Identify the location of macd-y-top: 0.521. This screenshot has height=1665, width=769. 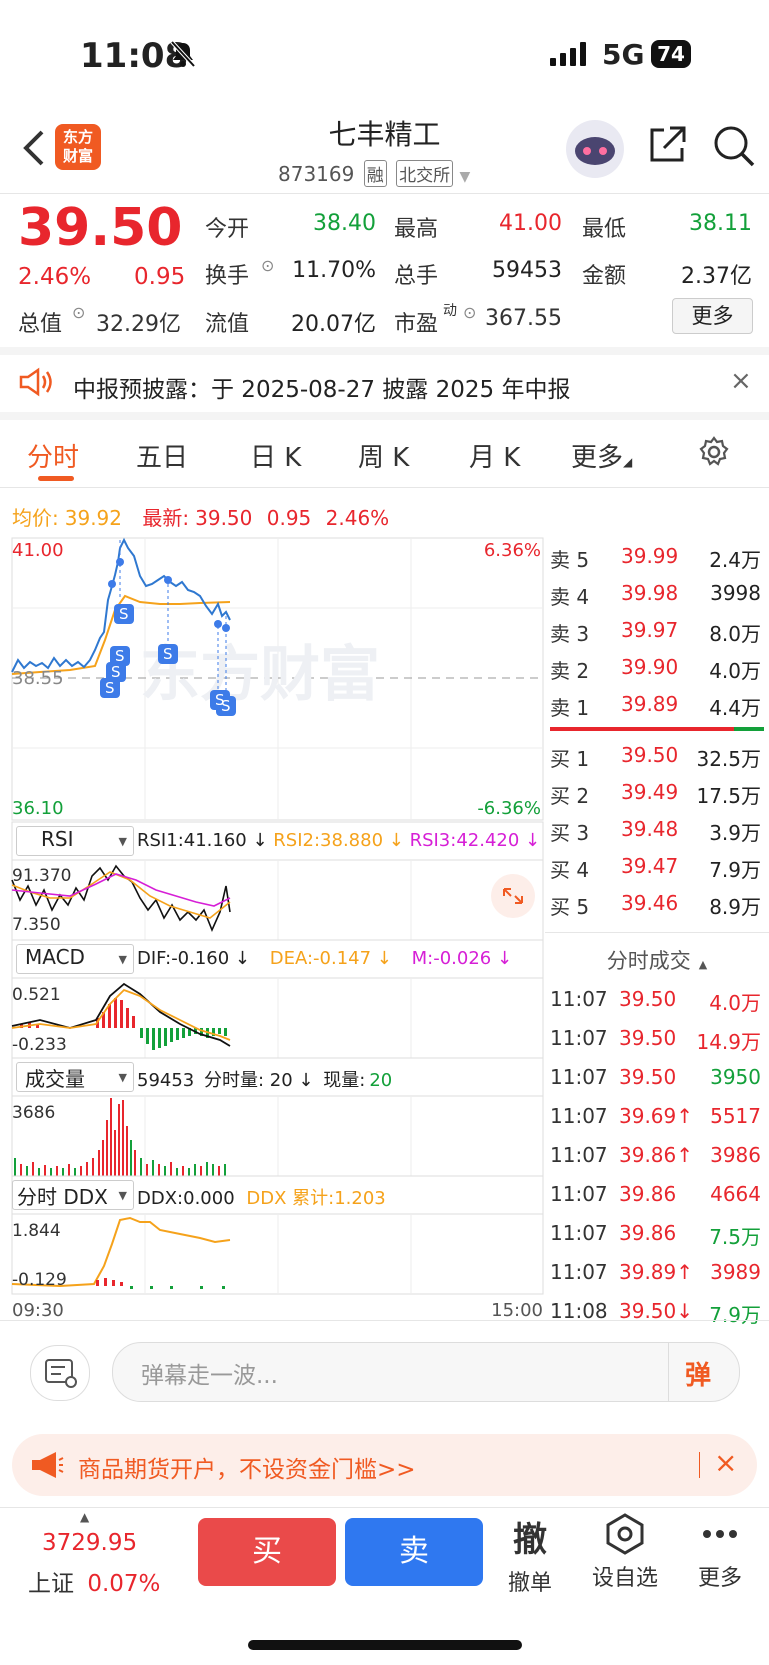
(36, 995).